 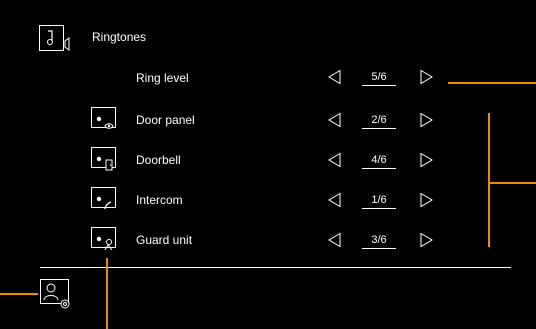 What do you see at coordinates (512, 183) in the screenshot?
I see `callout-line-items-horizontal` at bounding box center [512, 183].